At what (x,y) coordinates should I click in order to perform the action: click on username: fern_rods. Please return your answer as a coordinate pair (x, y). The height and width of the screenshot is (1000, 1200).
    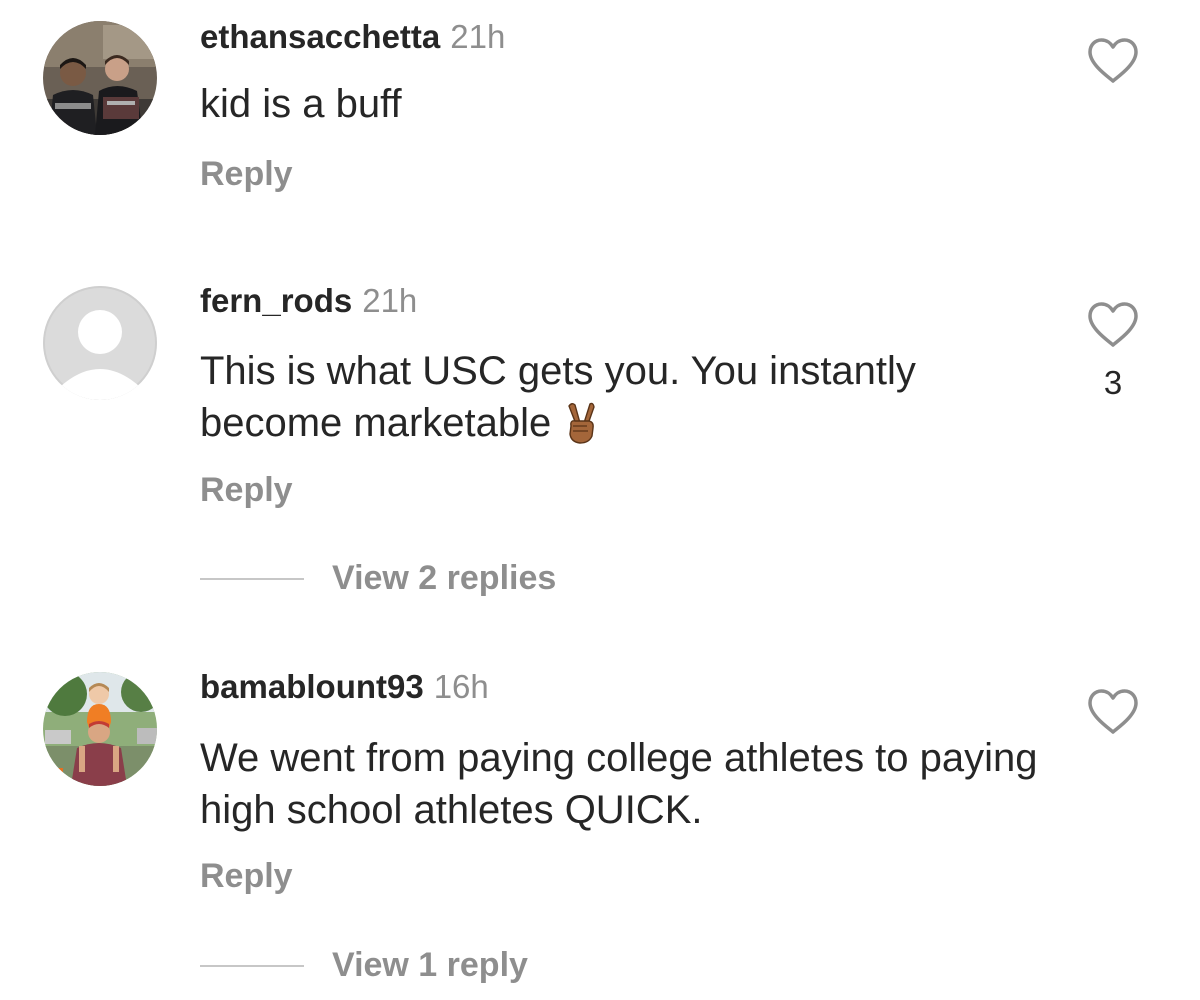
    Looking at the image, I should click on (276, 300).